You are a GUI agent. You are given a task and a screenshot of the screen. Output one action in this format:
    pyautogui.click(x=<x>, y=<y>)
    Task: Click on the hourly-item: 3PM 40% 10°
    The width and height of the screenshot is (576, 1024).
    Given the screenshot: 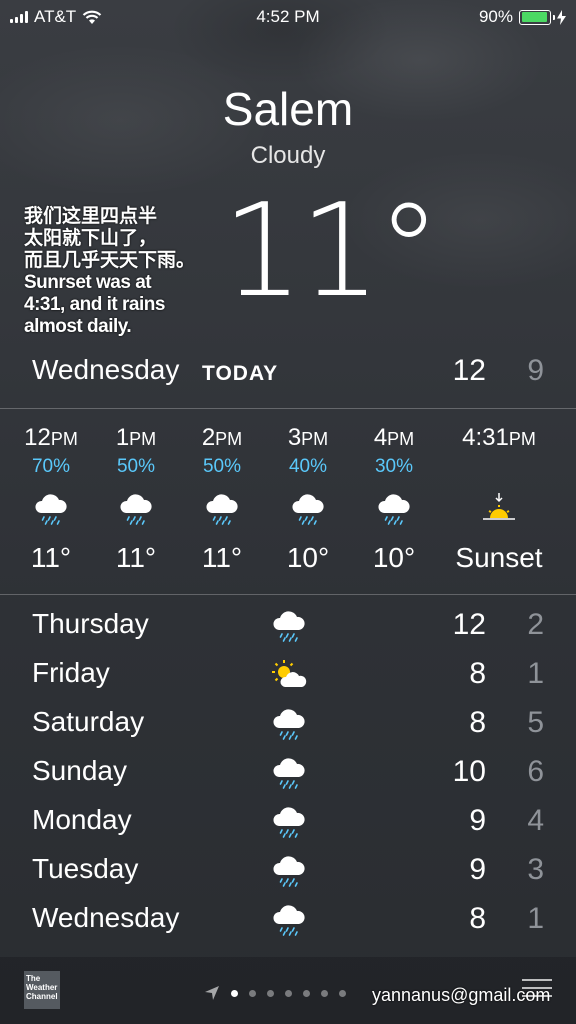 What is the action you would take?
    pyautogui.click(x=308, y=494)
    